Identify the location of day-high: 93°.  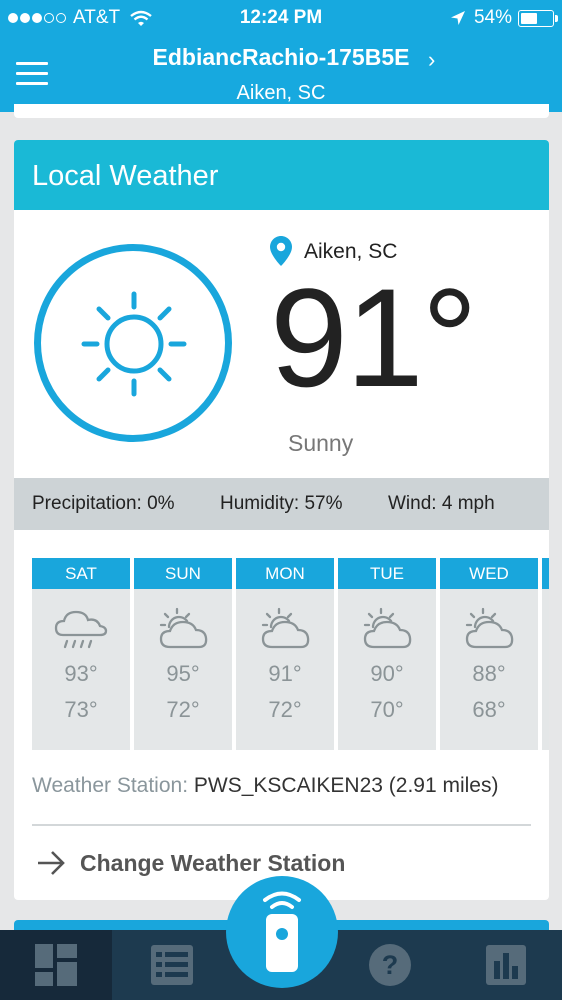
(81, 673).